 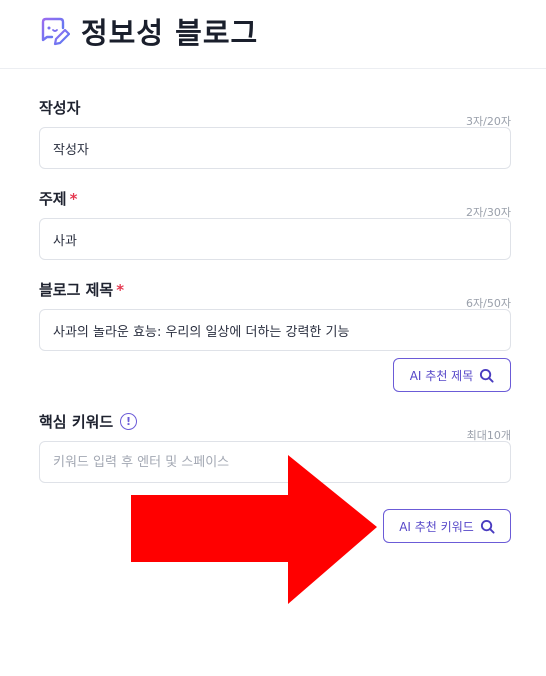 I want to click on ai-recommend-title-label: AI 추천 제목, so click(x=441, y=375).